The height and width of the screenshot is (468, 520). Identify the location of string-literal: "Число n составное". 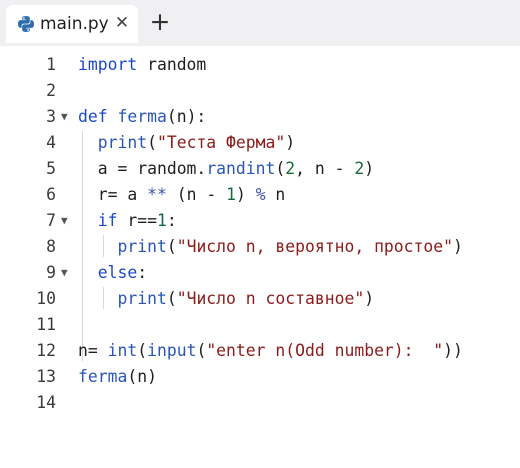
(270, 298).